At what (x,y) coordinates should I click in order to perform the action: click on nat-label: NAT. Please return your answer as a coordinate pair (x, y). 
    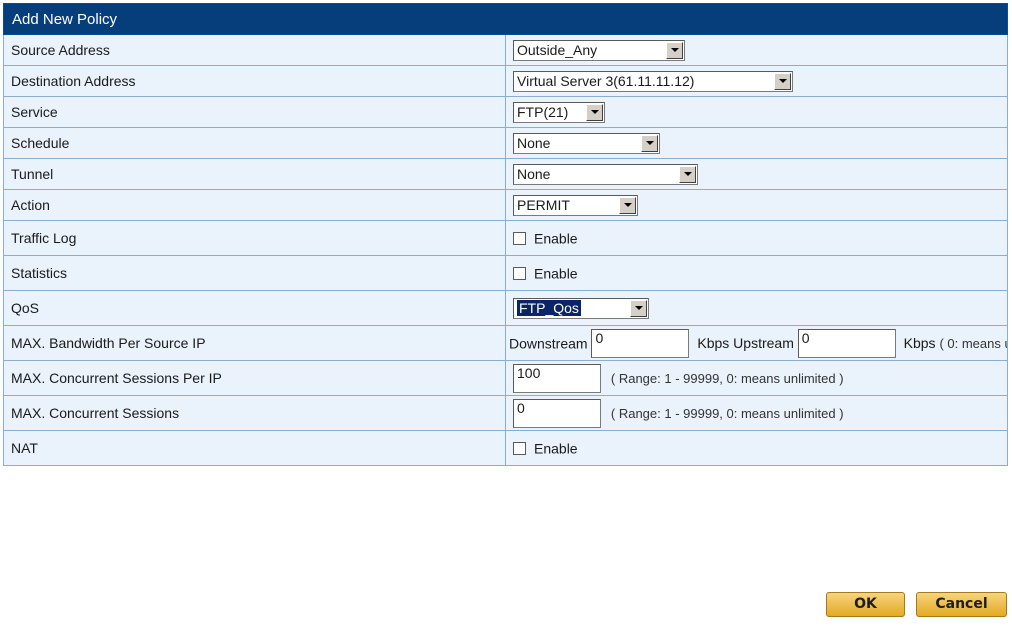
    Looking at the image, I should click on (254, 448).